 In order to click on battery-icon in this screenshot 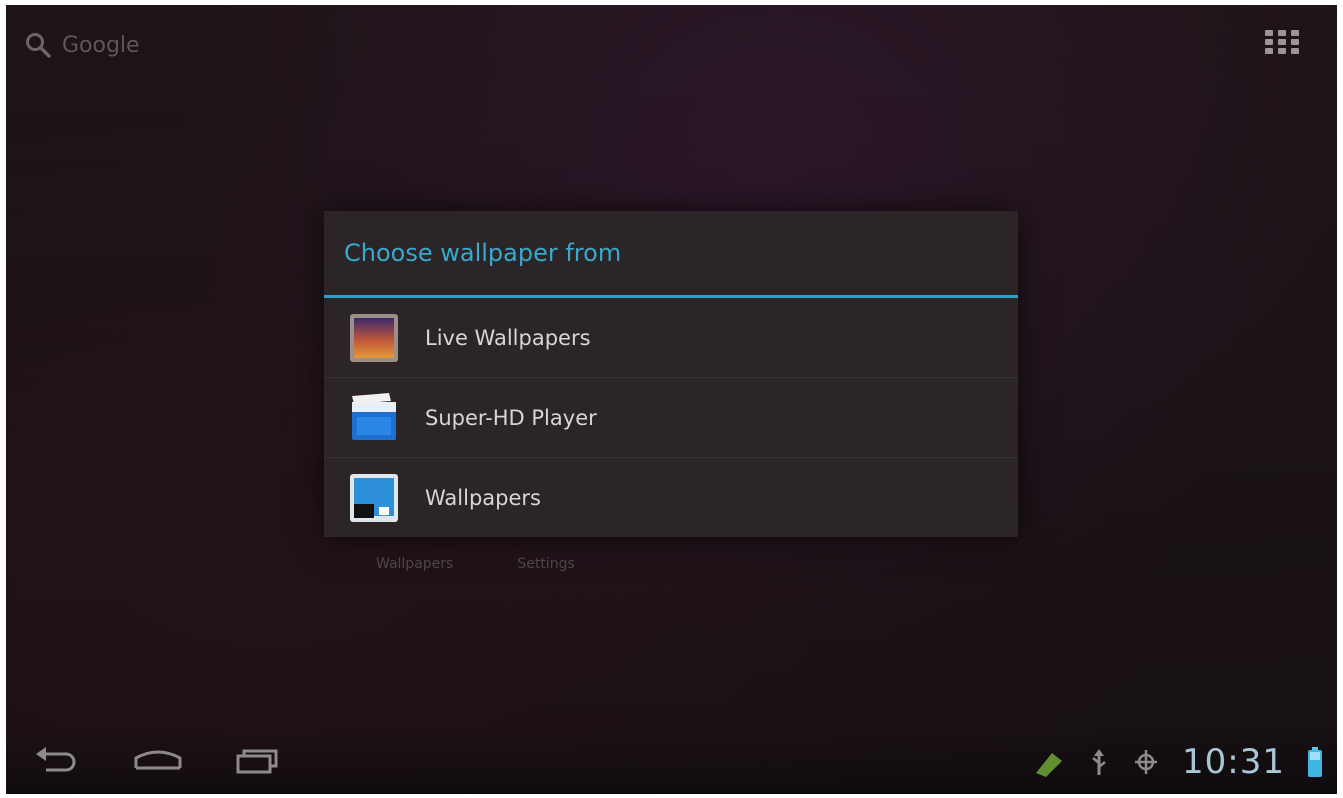, I will do `click(1315, 762)`.